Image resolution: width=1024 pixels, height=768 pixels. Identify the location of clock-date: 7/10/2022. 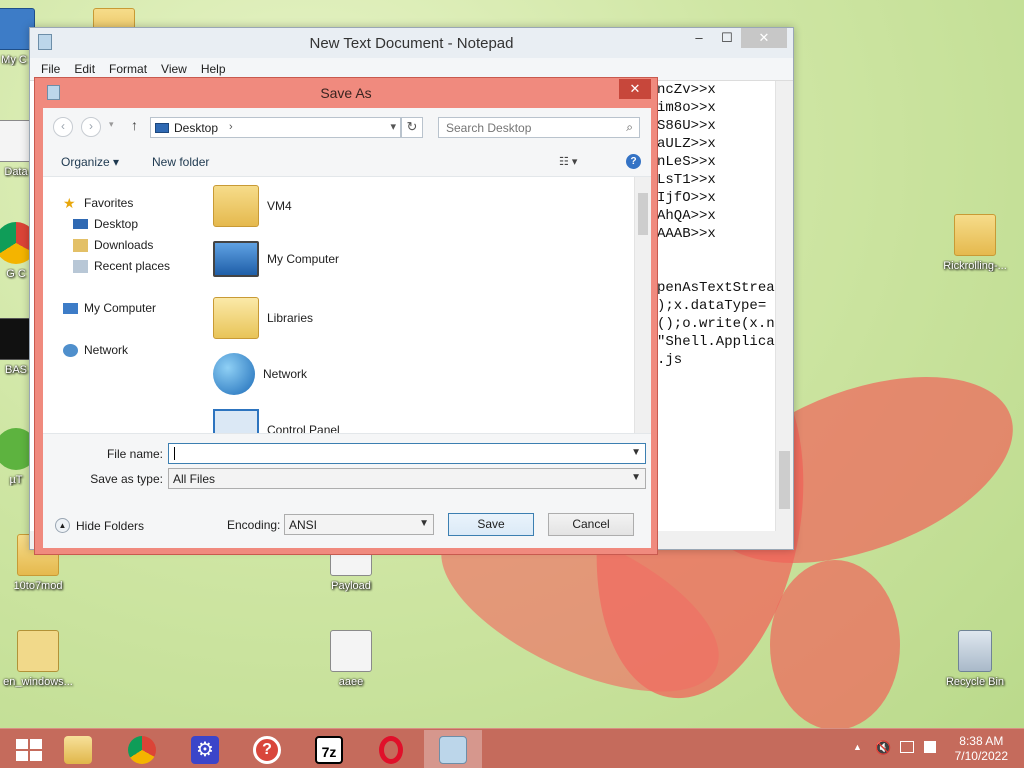
(981, 756).